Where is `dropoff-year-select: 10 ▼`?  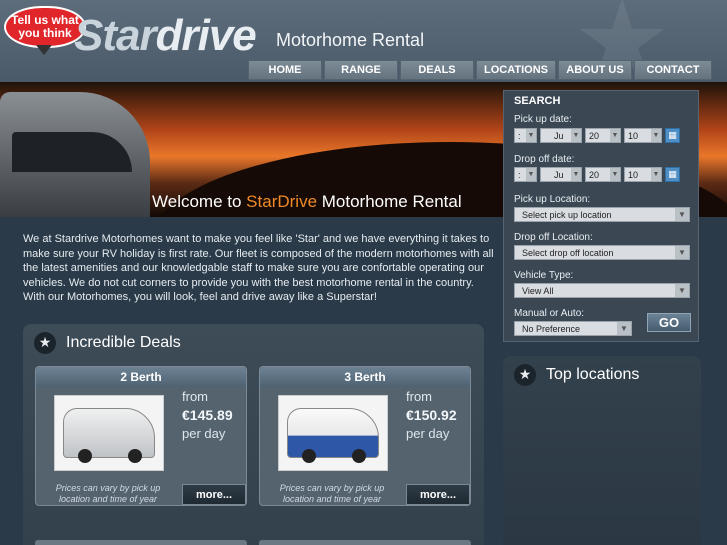 dropoff-year-select: 10 ▼ is located at coordinates (643, 174).